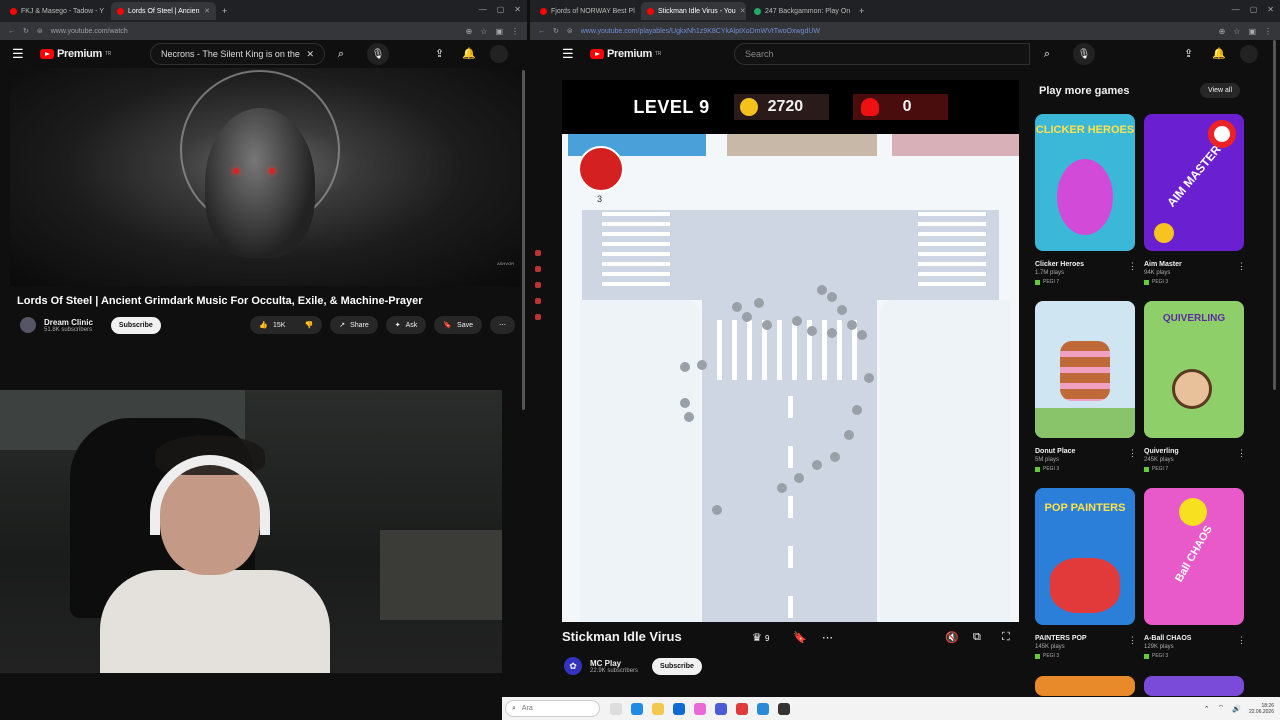 Image resolution: width=1280 pixels, height=720 pixels. What do you see at coordinates (56, 11) in the screenshot?
I see `tab-fkj: FKJ & Masego - Tadow - Y ✕` at bounding box center [56, 11].